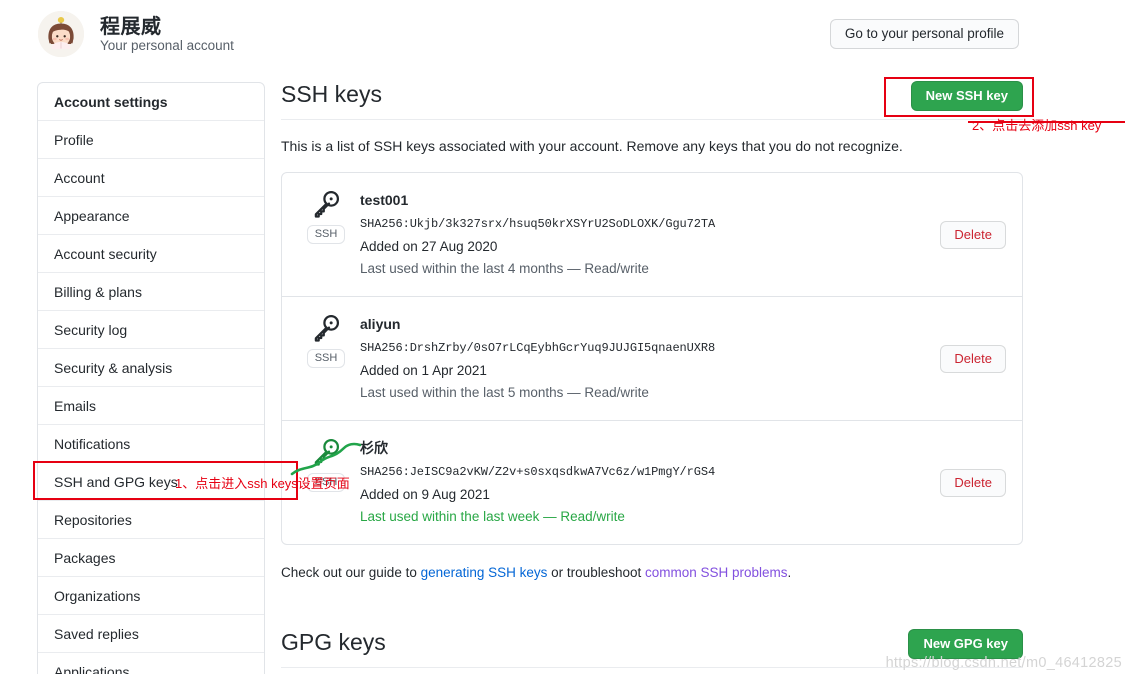 The height and width of the screenshot is (674, 1125). Describe the element at coordinates (384, 200) in the screenshot. I see `key-title: test001` at that location.